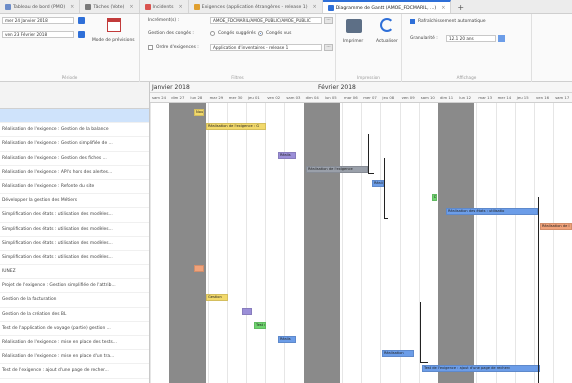 This screenshot has width=572, height=383. What do you see at coordinates (353, 41) in the screenshot?
I see `print-label: Imprimer` at bounding box center [353, 41].